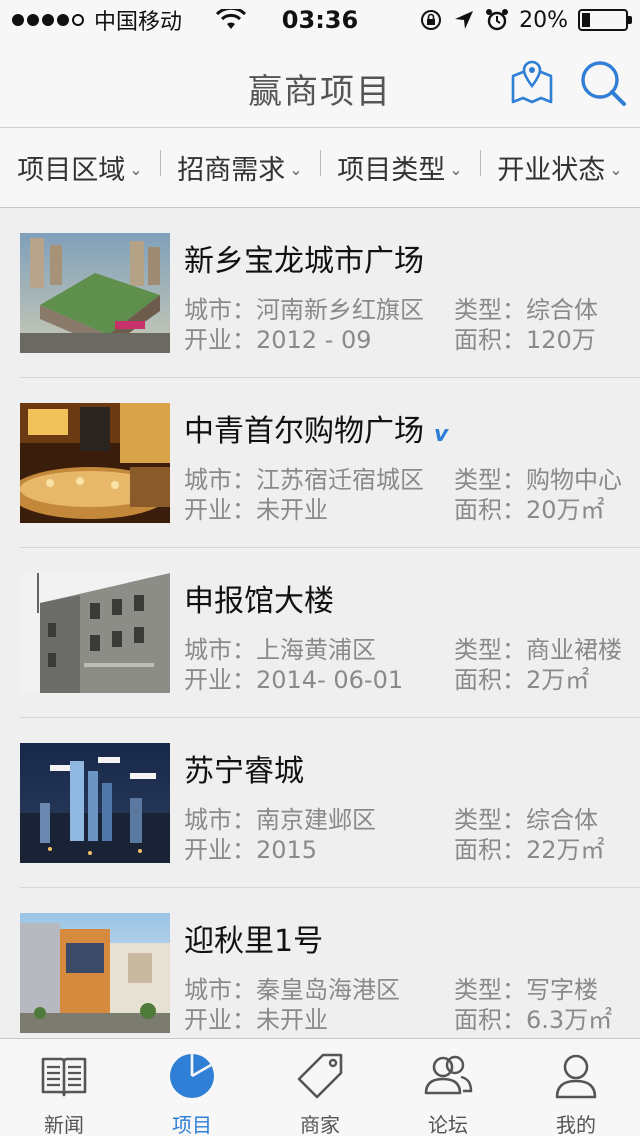  Describe the element at coordinates (441, 434) in the screenshot. I see `verified-badge-icon: v` at that location.